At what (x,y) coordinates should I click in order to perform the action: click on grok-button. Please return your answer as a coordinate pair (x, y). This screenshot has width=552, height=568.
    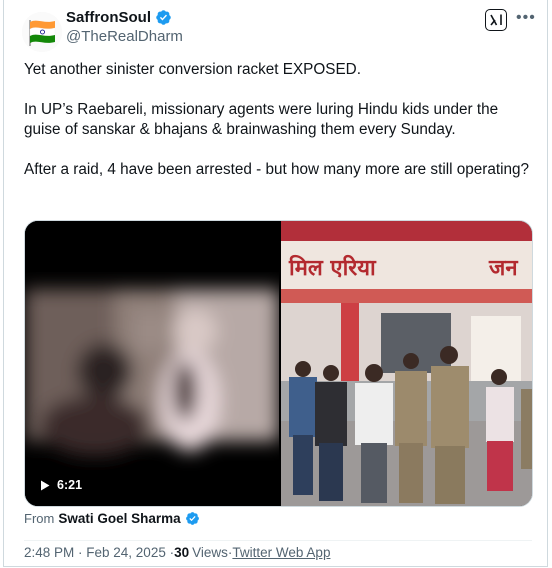
    Looking at the image, I should click on (496, 20).